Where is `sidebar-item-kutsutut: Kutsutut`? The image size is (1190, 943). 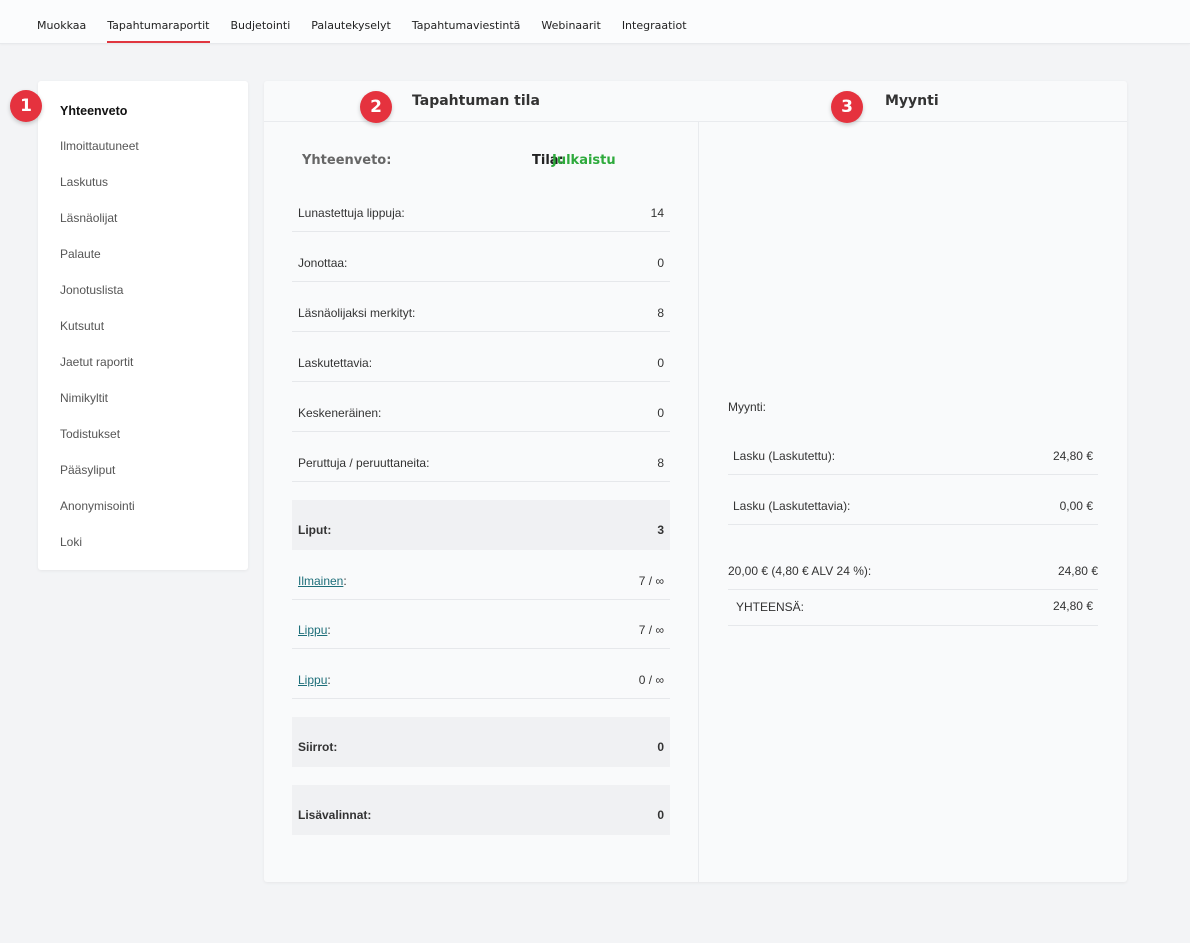
sidebar-item-kutsutut: Kutsutut is located at coordinates (82, 326).